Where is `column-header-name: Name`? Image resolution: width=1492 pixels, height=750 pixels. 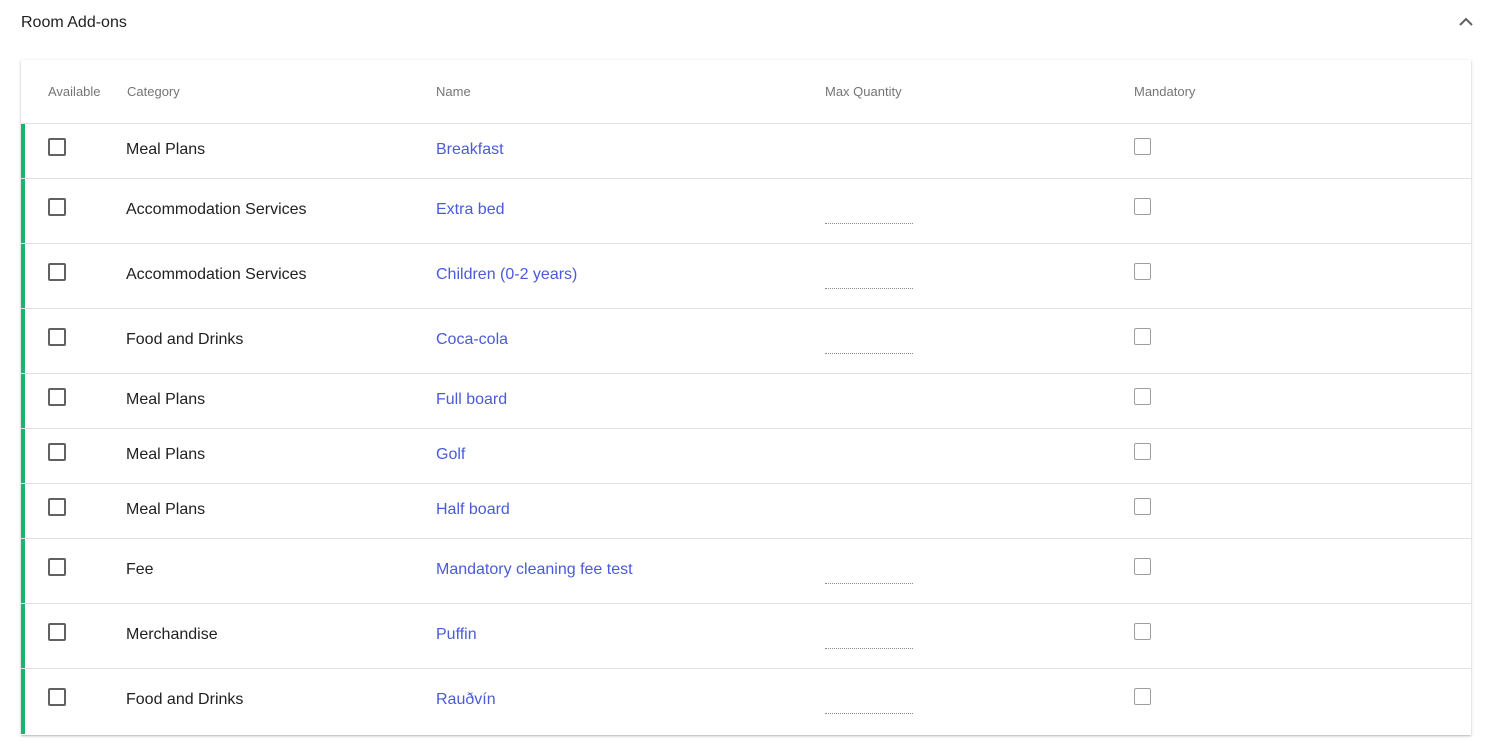
column-header-name: Name is located at coordinates (453, 91).